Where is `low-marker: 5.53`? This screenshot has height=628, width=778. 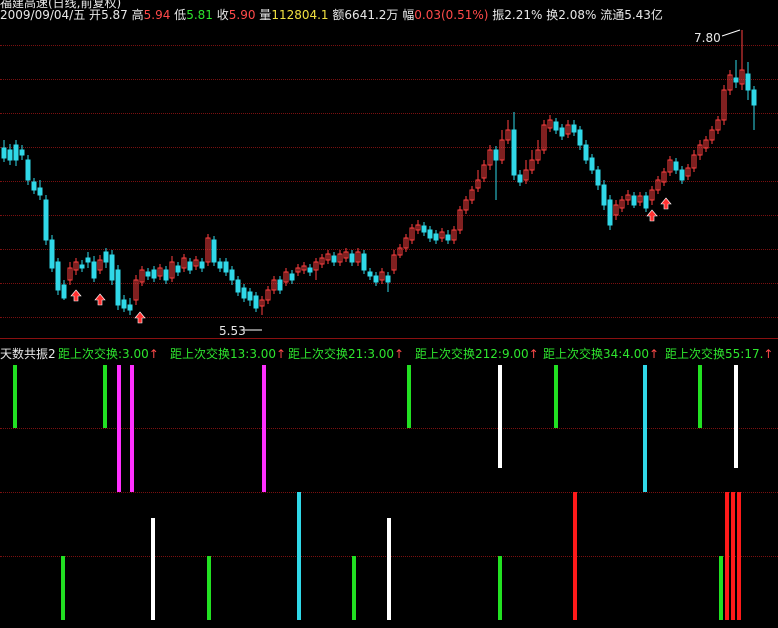 low-marker: 5.53 is located at coordinates (232, 331).